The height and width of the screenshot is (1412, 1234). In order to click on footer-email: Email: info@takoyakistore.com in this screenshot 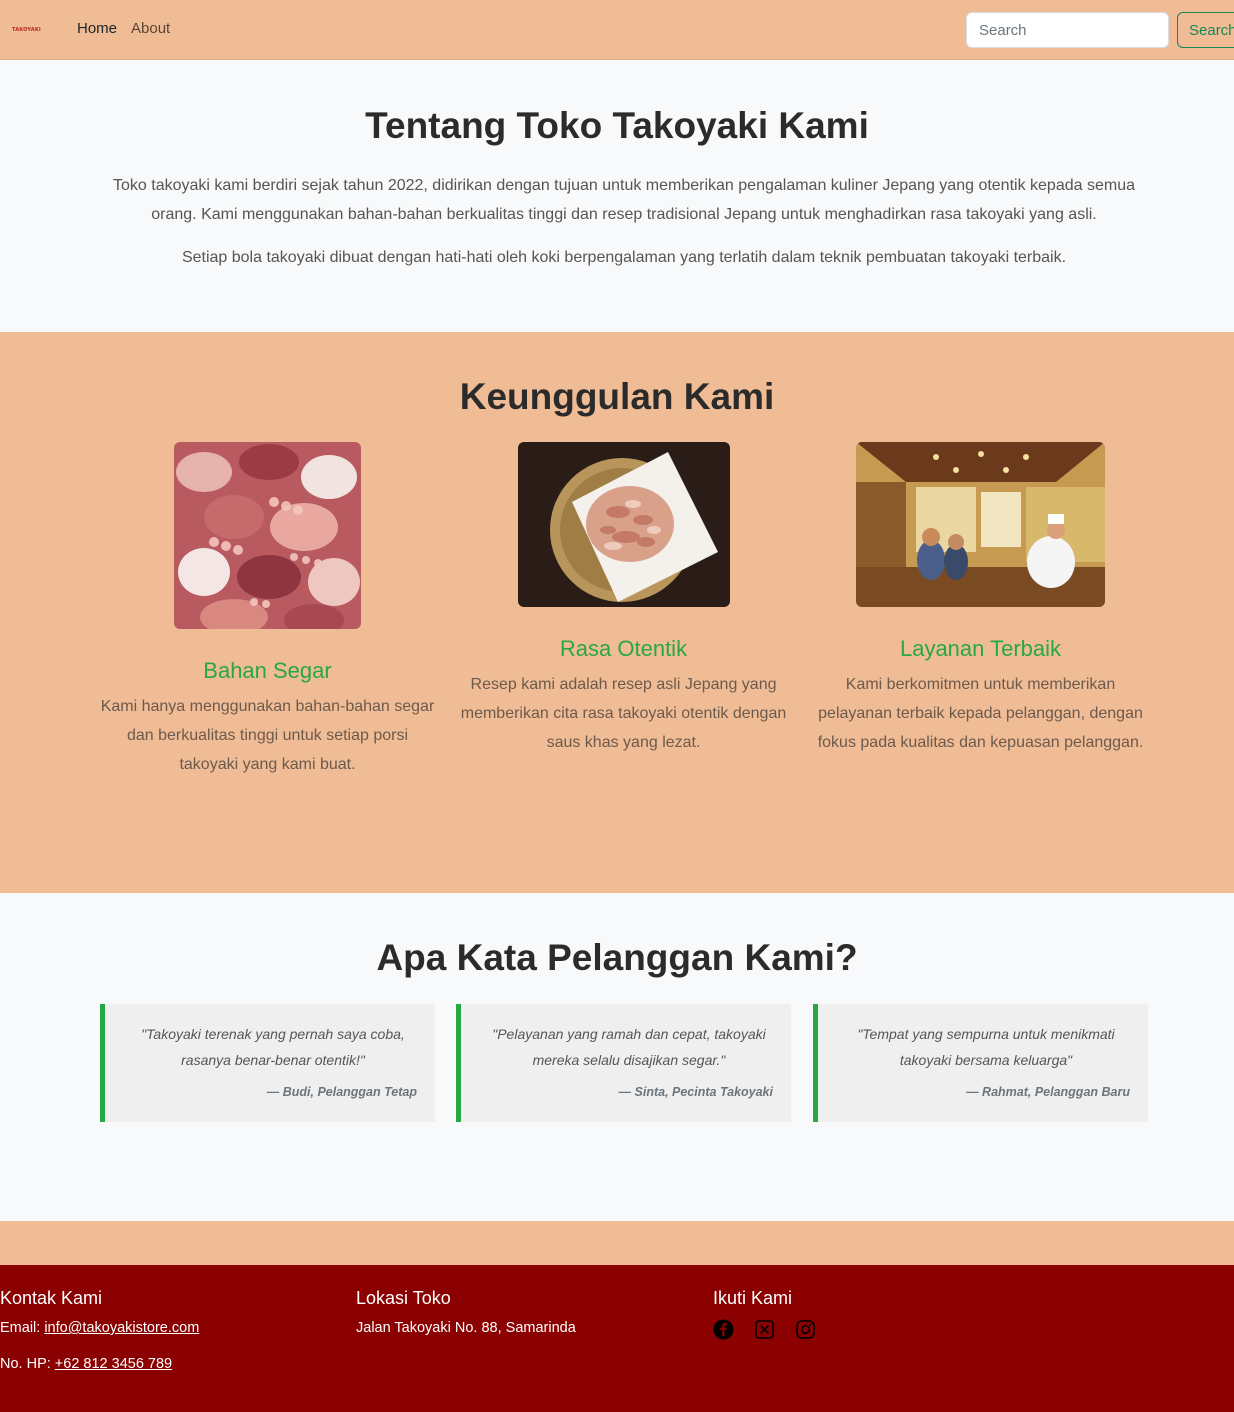, I will do `click(99, 1328)`.